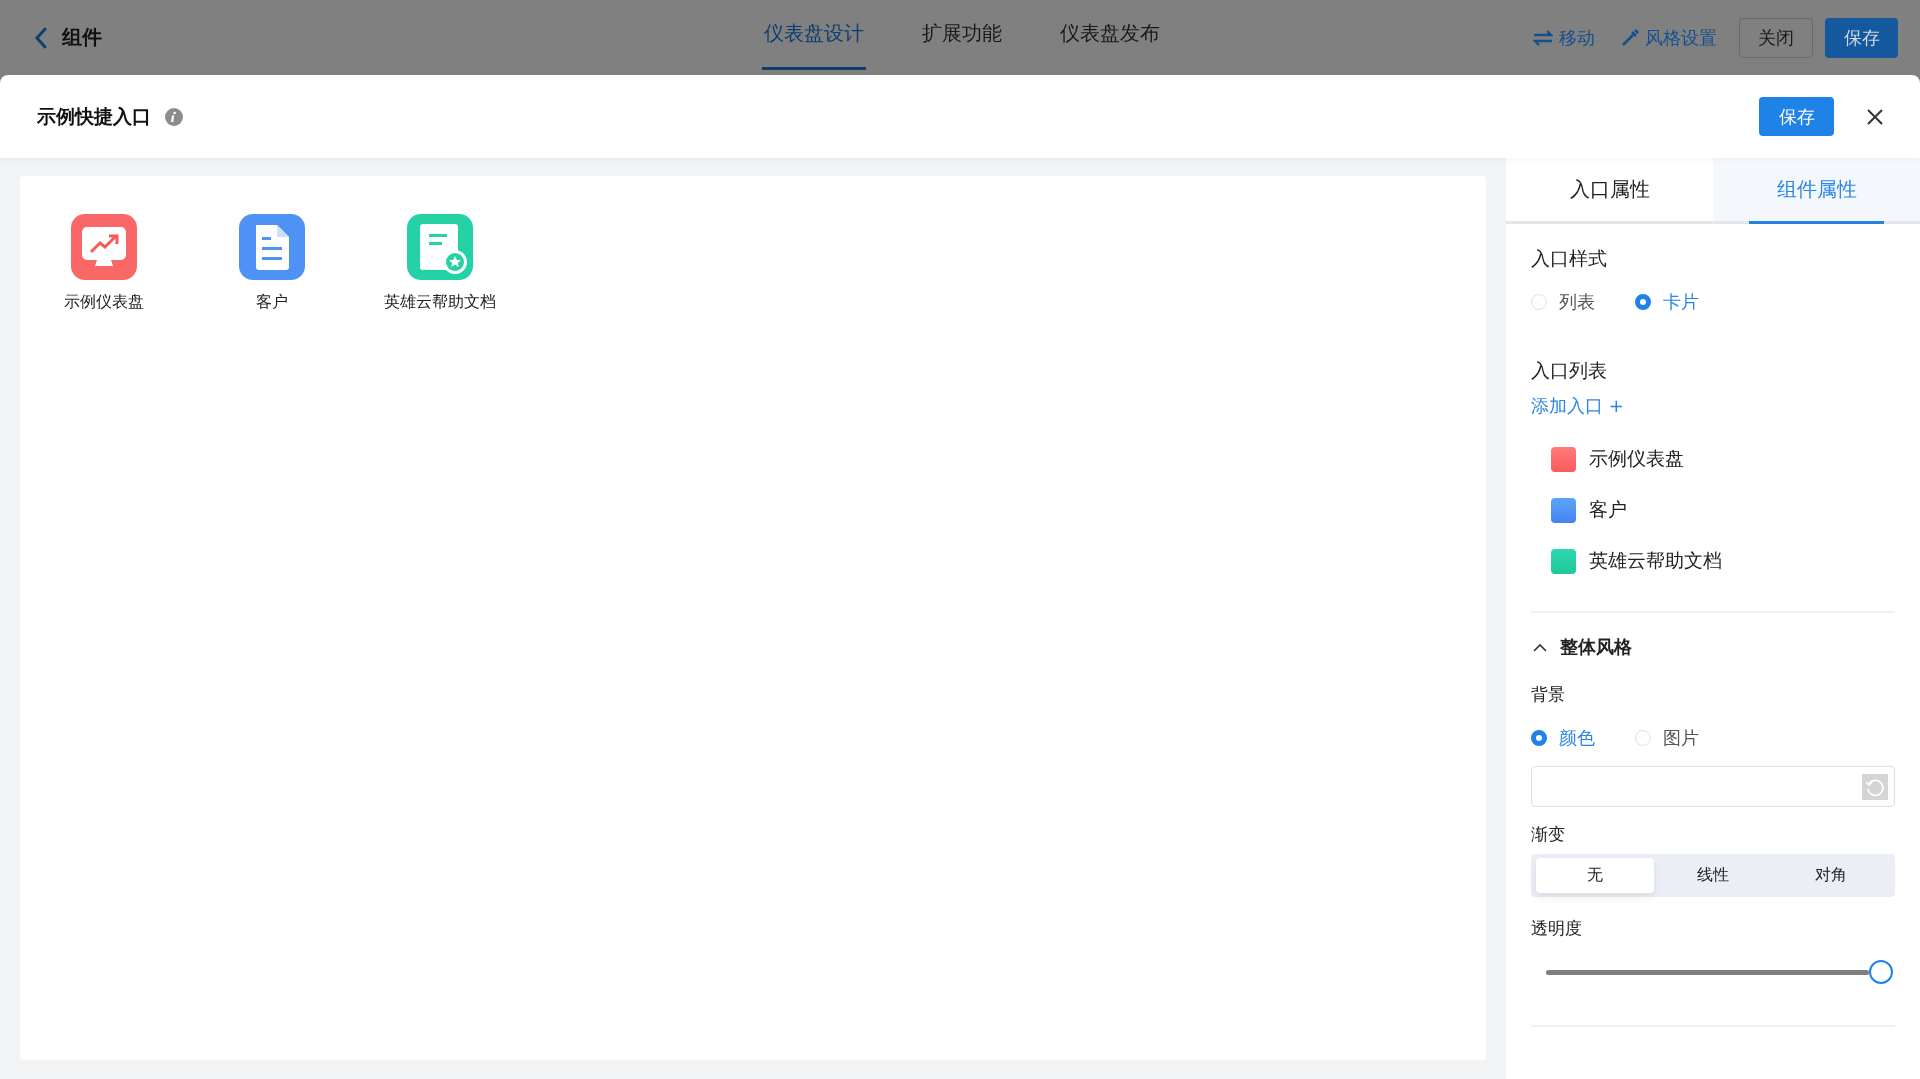 The height and width of the screenshot is (1079, 1920). What do you see at coordinates (1548, 694) in the screenshot?
I see `field-label: 背景` at bounding box center [1548, 694].